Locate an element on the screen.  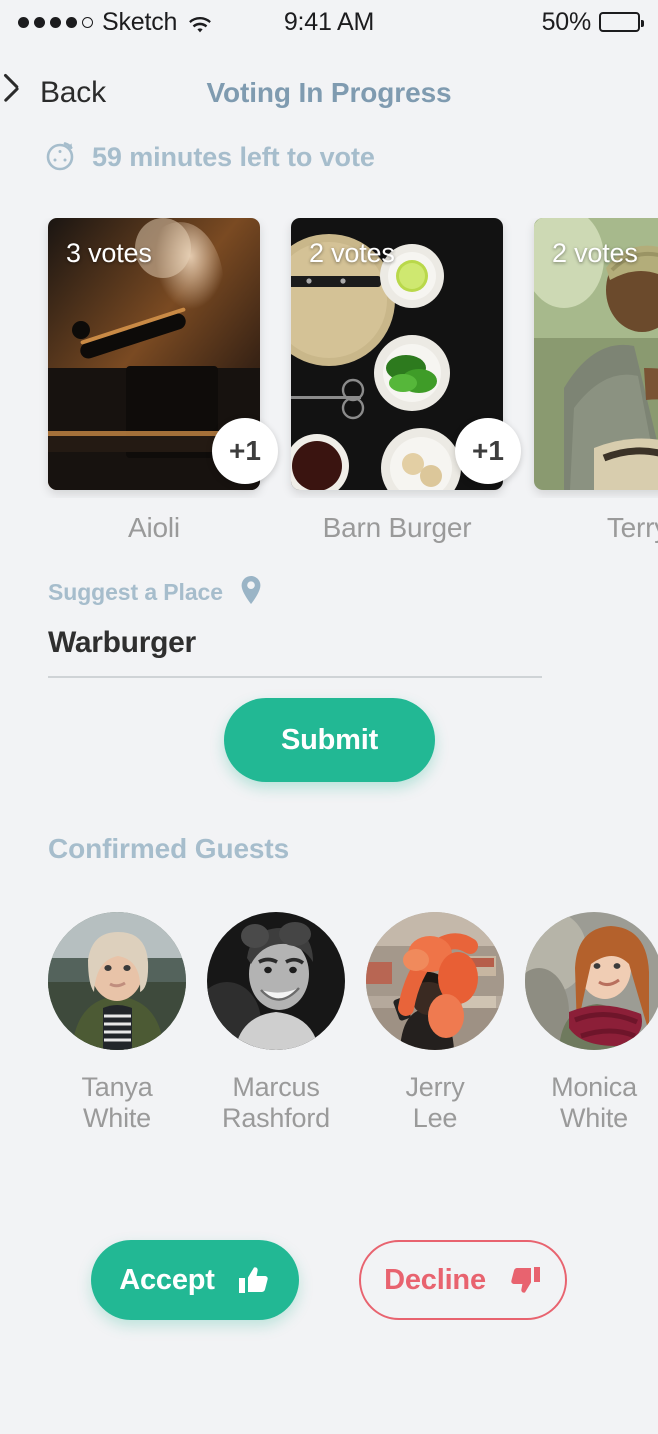
guest-first-name: Marcus is located at coordinates (276, 1087).